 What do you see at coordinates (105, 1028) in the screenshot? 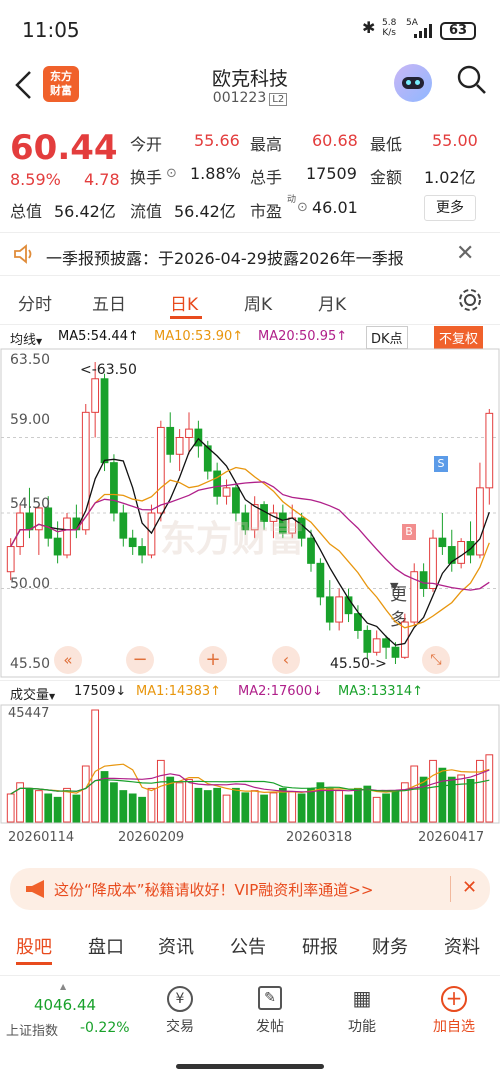
I see `index-change: -0.22%` at bounding box center [105, 1028].